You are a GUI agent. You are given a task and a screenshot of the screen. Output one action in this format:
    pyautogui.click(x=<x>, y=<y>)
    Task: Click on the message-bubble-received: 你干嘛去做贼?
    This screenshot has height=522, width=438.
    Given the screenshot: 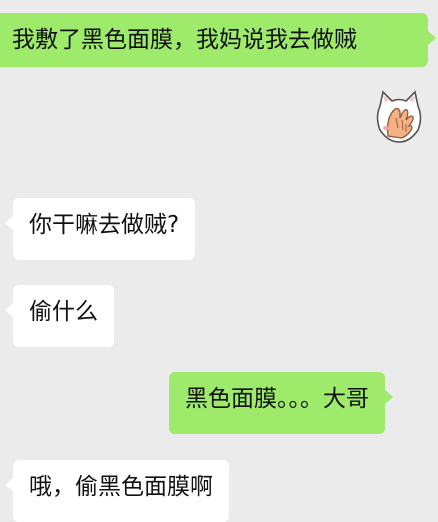 What is the action you would take?
    pyautogui.click(x=100, y=229)
    